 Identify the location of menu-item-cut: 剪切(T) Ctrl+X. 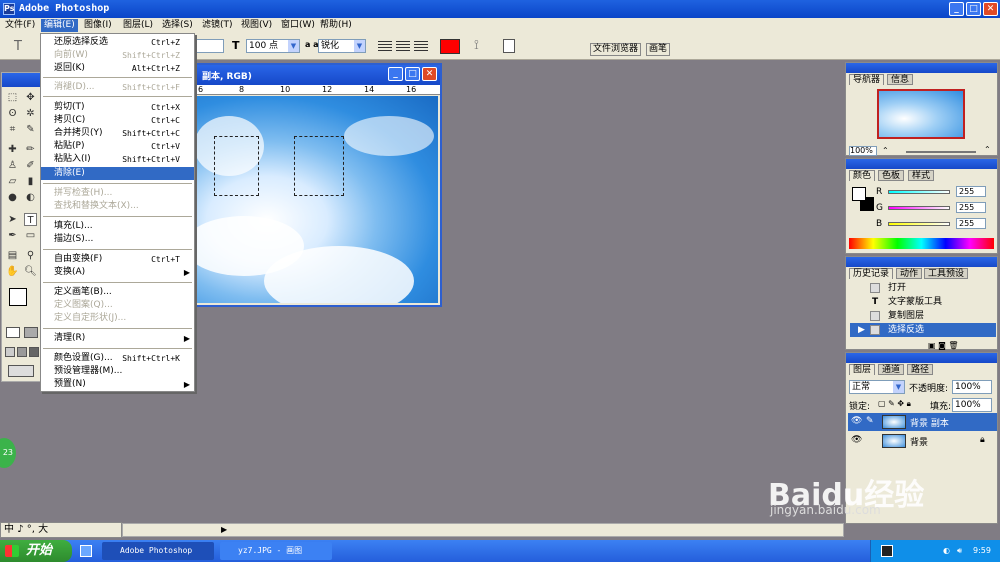
(117, 107).